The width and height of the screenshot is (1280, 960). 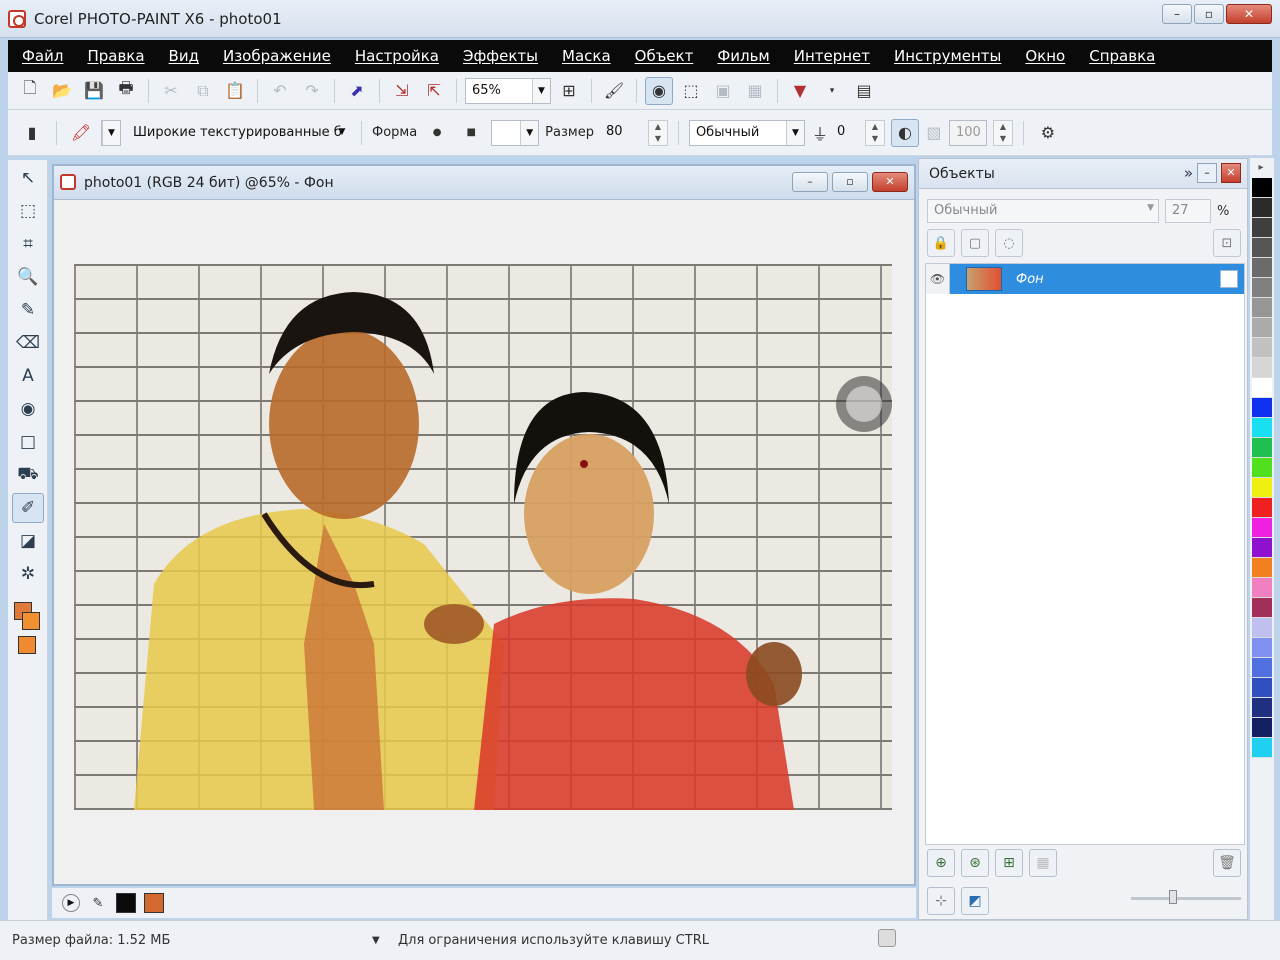 What do you see at coordinates (28, 409) in the screenshot?
I see `red-eye-icon: ◉` at bounding box center [28, 409].